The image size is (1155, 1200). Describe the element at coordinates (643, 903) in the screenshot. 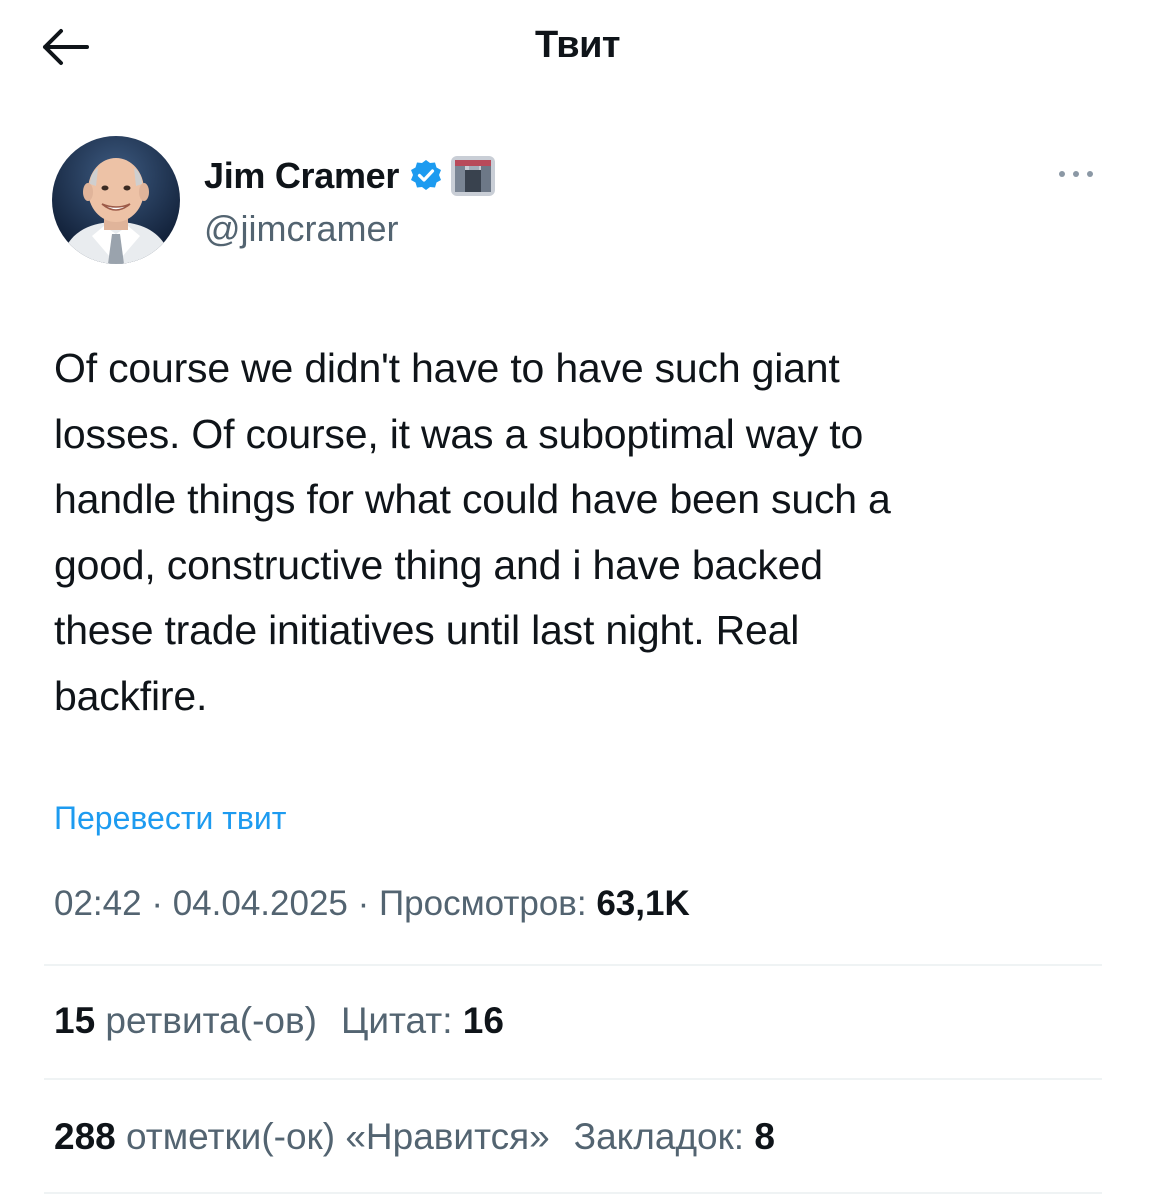

I see `views-count: 63,1K` at that location.